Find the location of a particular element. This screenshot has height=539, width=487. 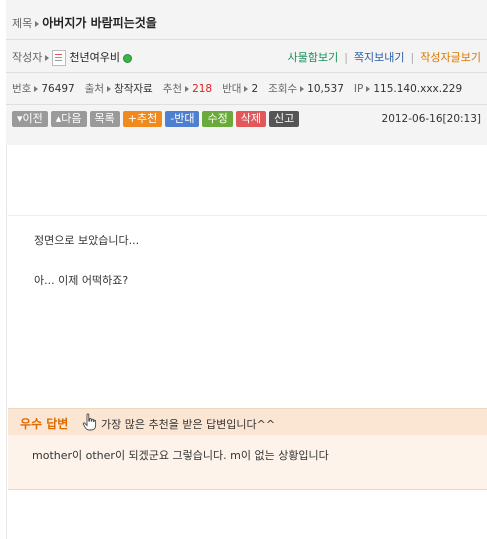

oppose-button: -반대 is located at coordinates (182, 119).